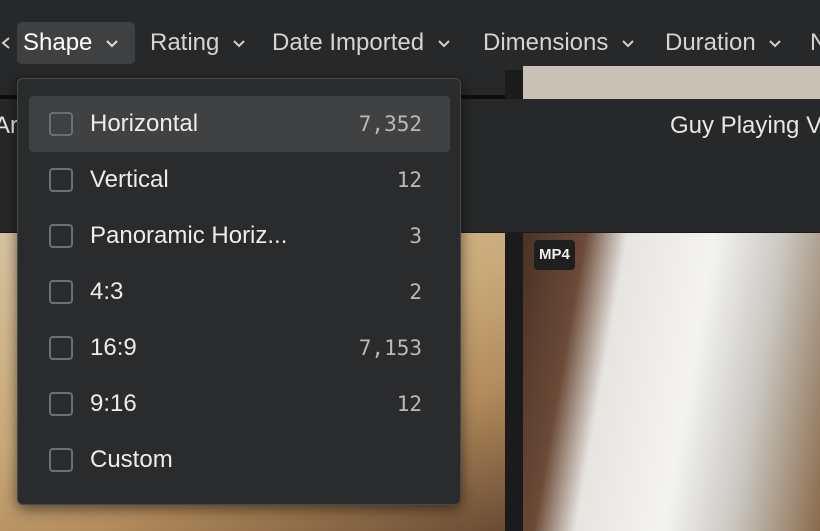 The height and width of the screenshot is (531, 820). I want to click on option-label: Horizontal, so click(144, 123).